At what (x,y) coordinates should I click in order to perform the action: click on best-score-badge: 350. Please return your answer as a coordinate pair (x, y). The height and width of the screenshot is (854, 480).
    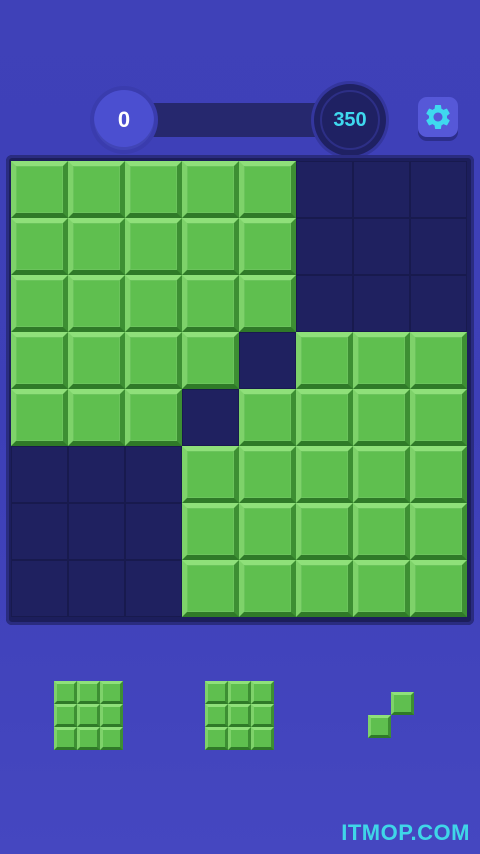
    Looking at the image, I should click on (350, 120).